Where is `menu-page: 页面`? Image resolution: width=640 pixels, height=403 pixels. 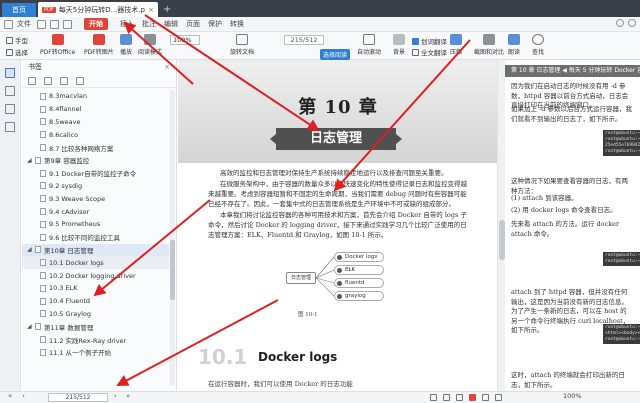
menu-page: 页面 is located at coordinates (193, 24).